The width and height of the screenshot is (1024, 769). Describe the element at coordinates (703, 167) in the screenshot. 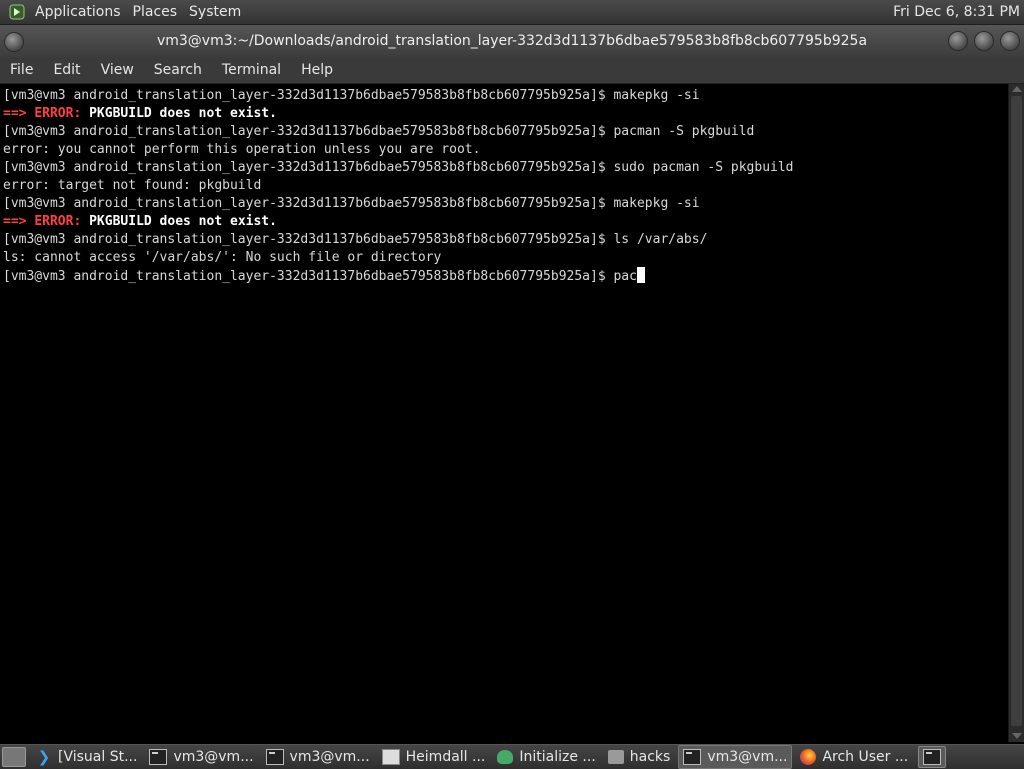

I see `command-text: sudo pacman -S pkgbuild` at that location.